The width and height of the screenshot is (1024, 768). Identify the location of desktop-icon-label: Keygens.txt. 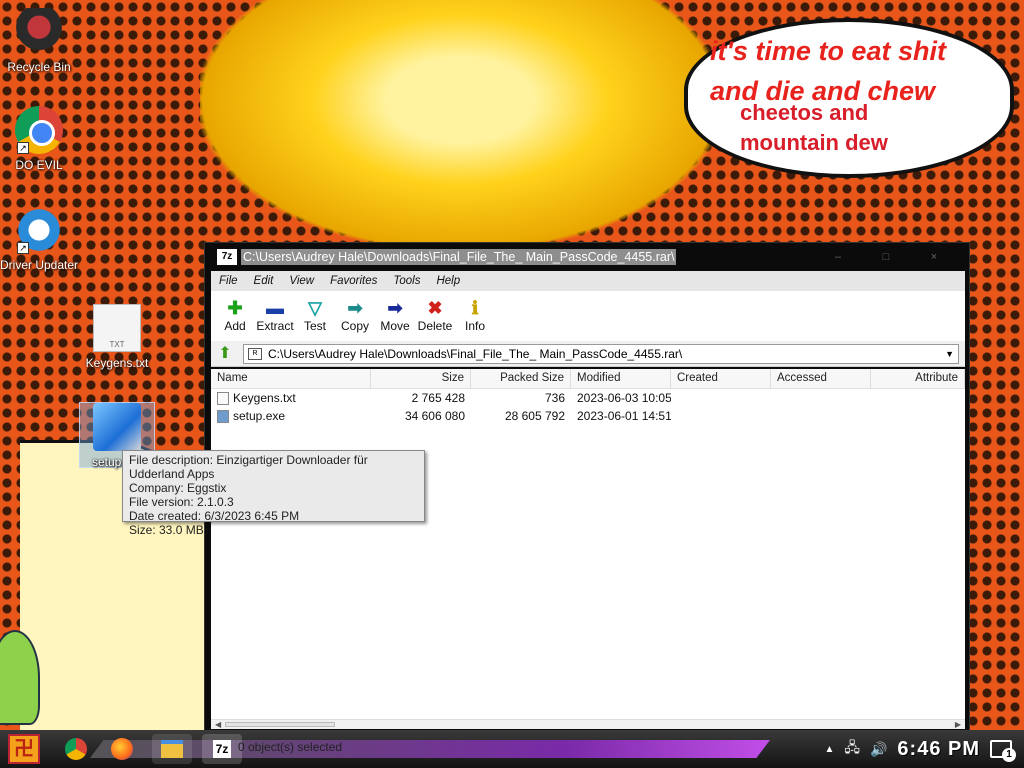
(117, 363).